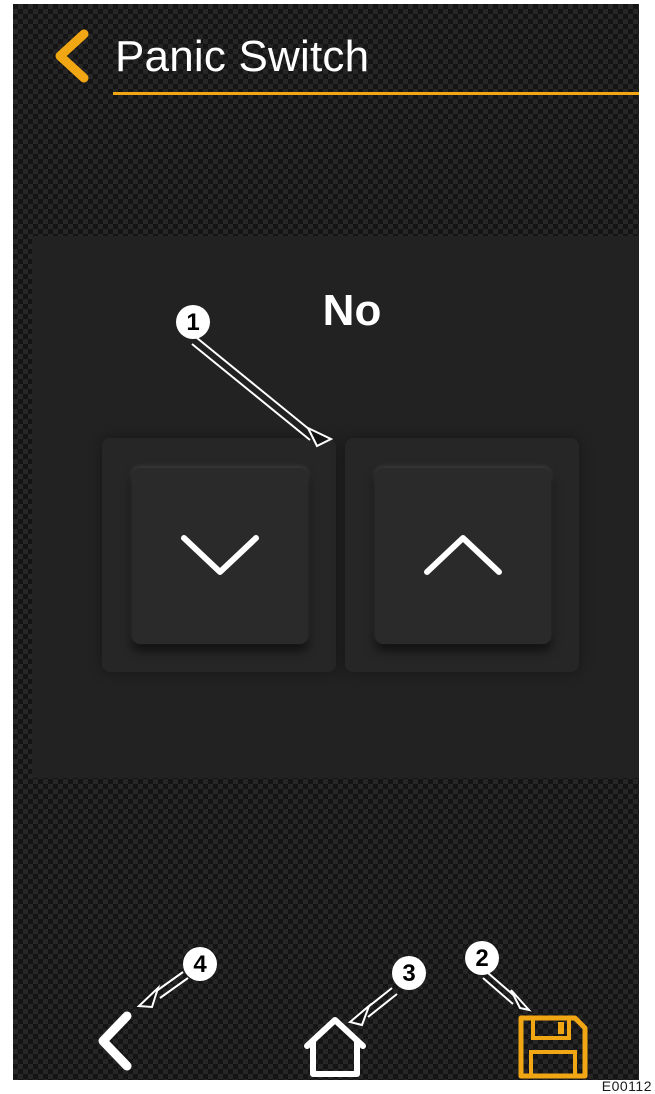 Image resolution: width=655 pixels, height=1094 pixels. I want to click on callout-number: 2, so click(482, 958).